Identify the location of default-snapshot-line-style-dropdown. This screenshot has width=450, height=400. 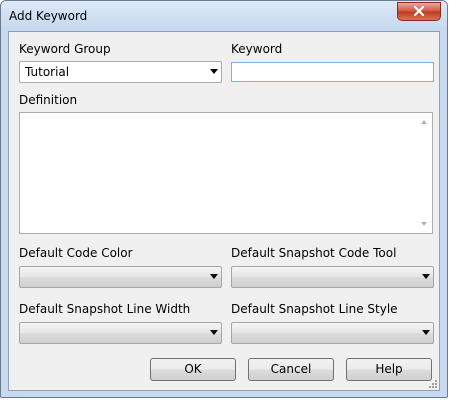
(332, 333).